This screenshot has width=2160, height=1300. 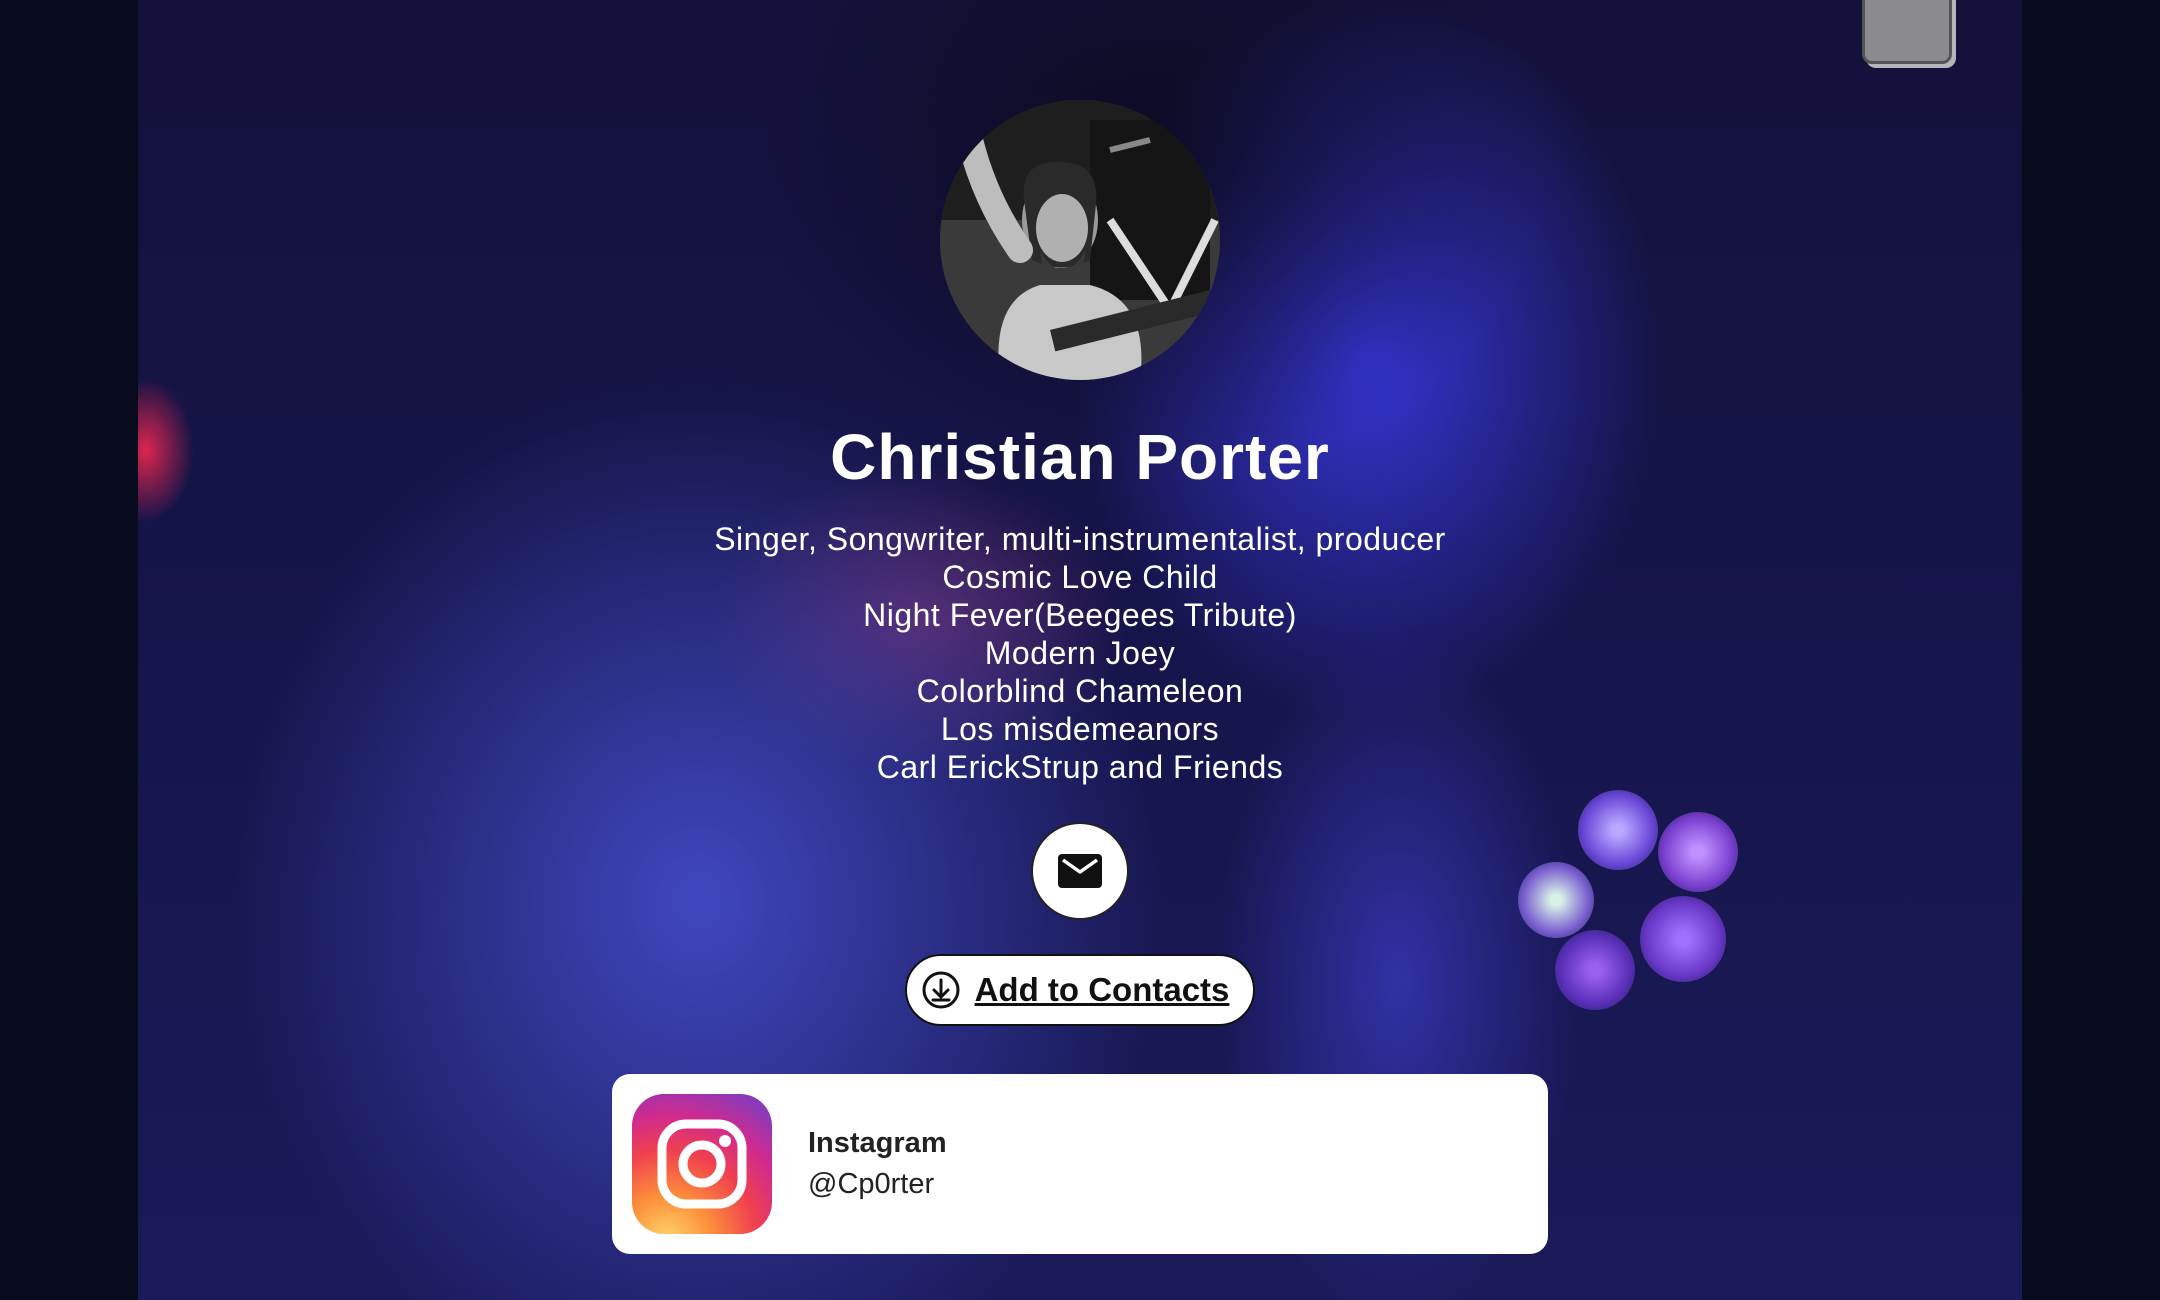 What do you see at coordinates (1080, 457) in the screenshot?
I see `profile-name: Christian Porter` at bounding box center [1080, 457].